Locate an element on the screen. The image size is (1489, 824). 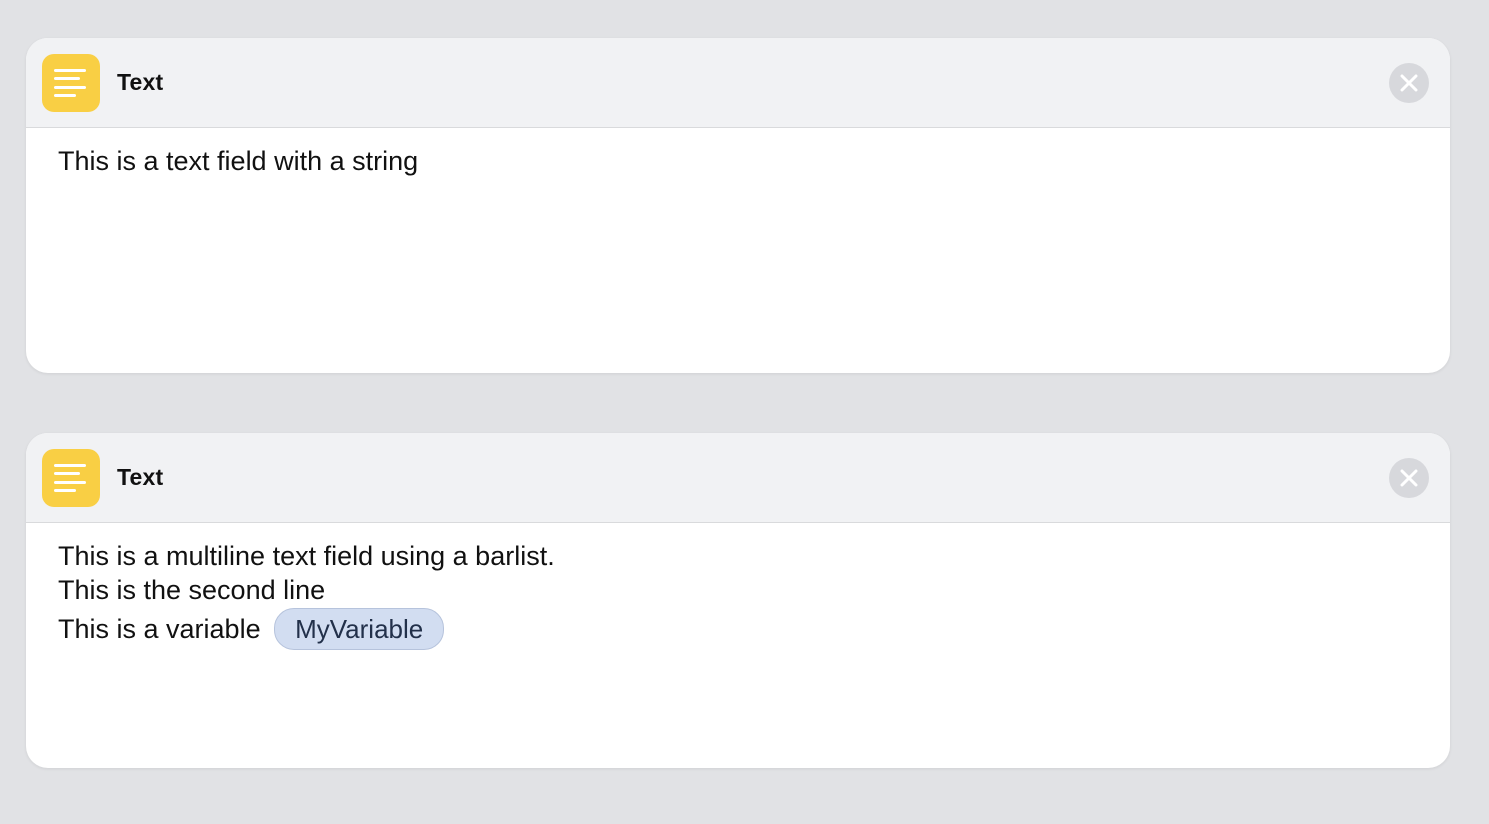
text-field-value: This is a text field with a string is located at coordinates (238, 161).